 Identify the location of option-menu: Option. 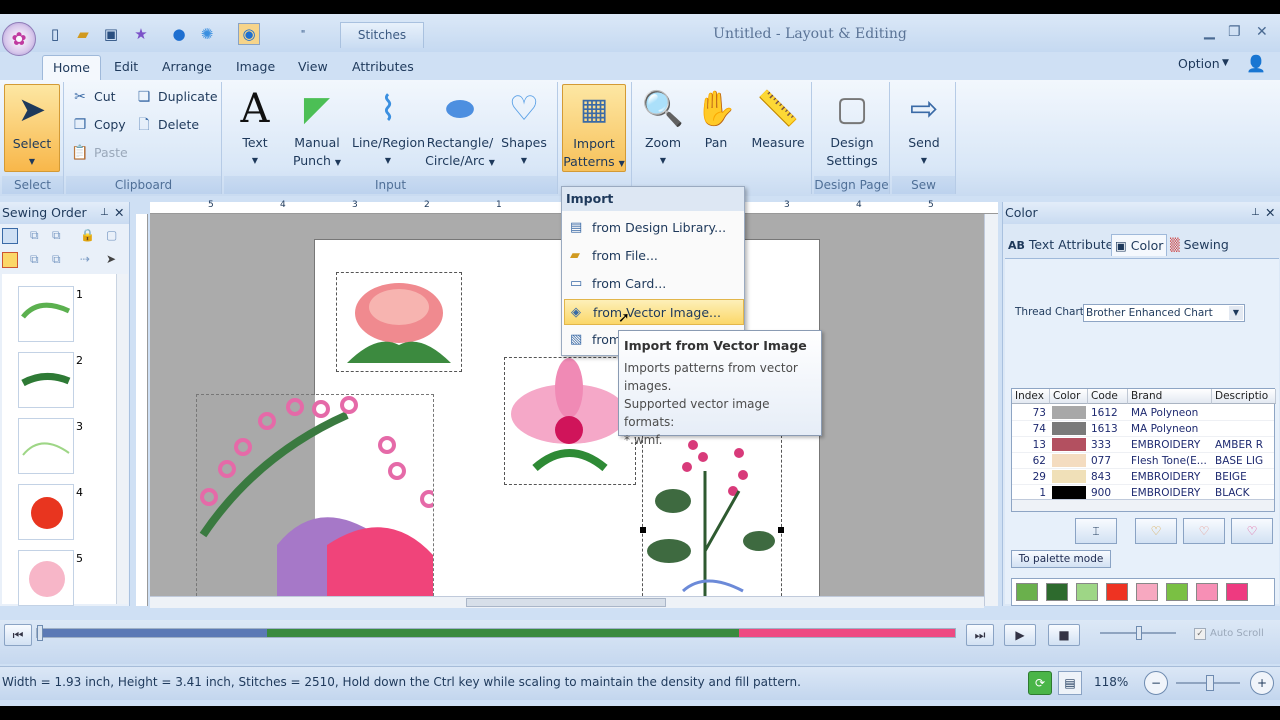
(1199, 63).